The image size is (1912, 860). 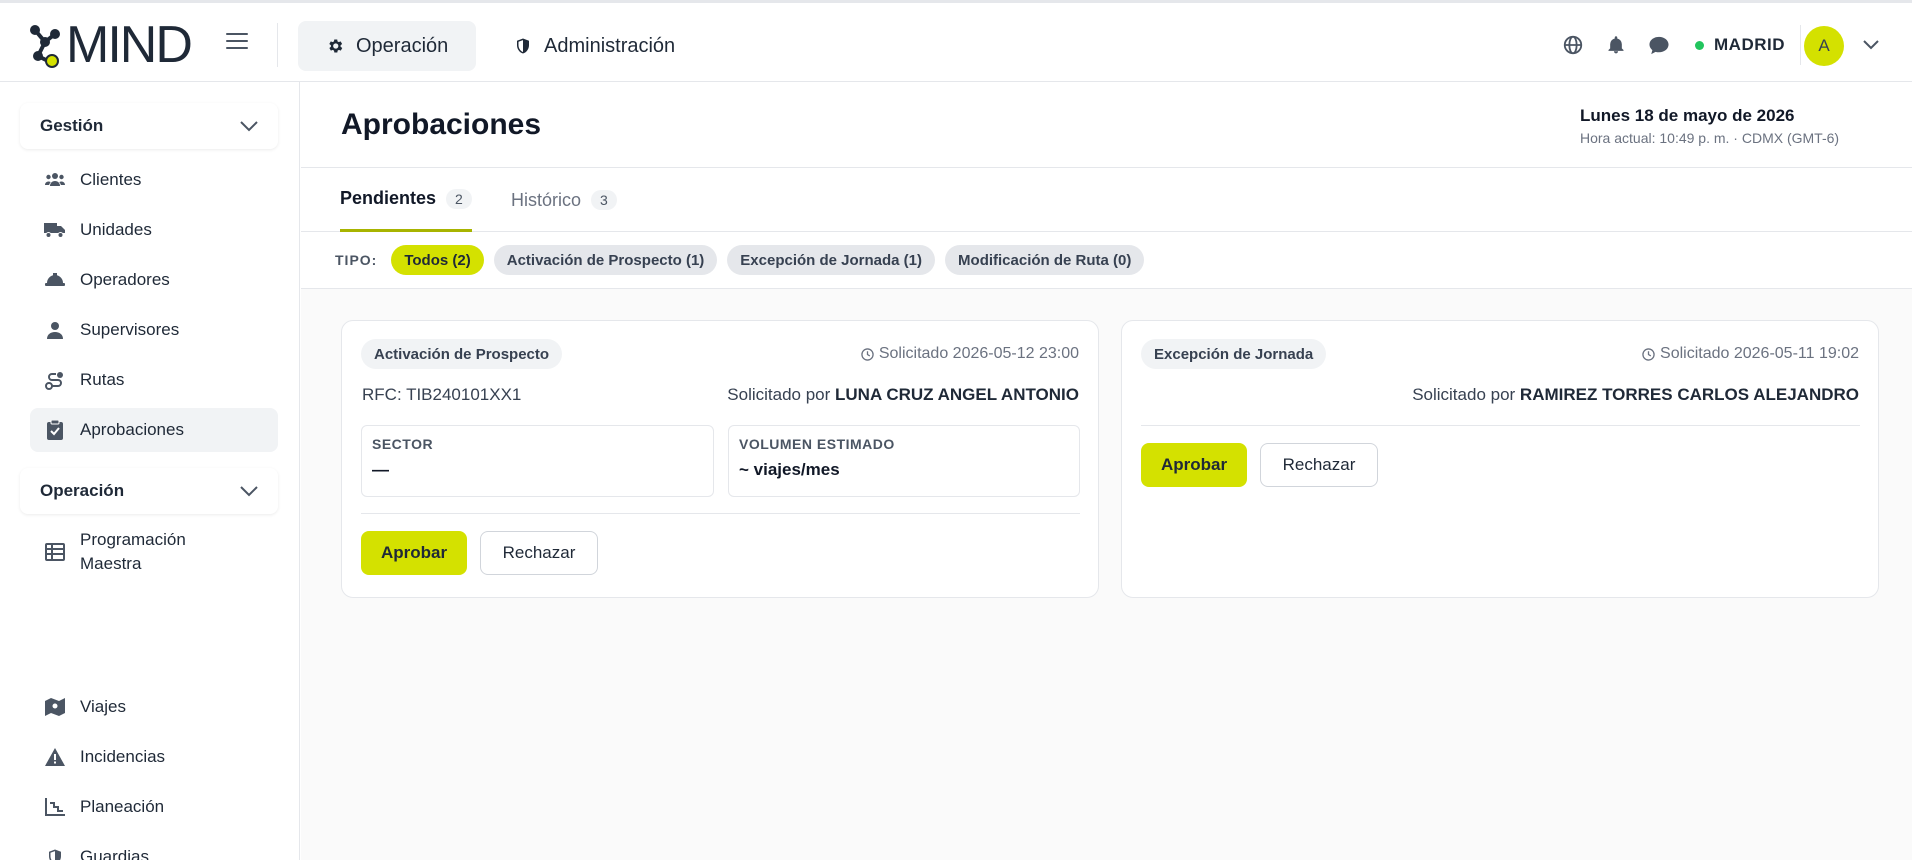 I want to click on menu-toggle-icon, so click(x=237, y=42).